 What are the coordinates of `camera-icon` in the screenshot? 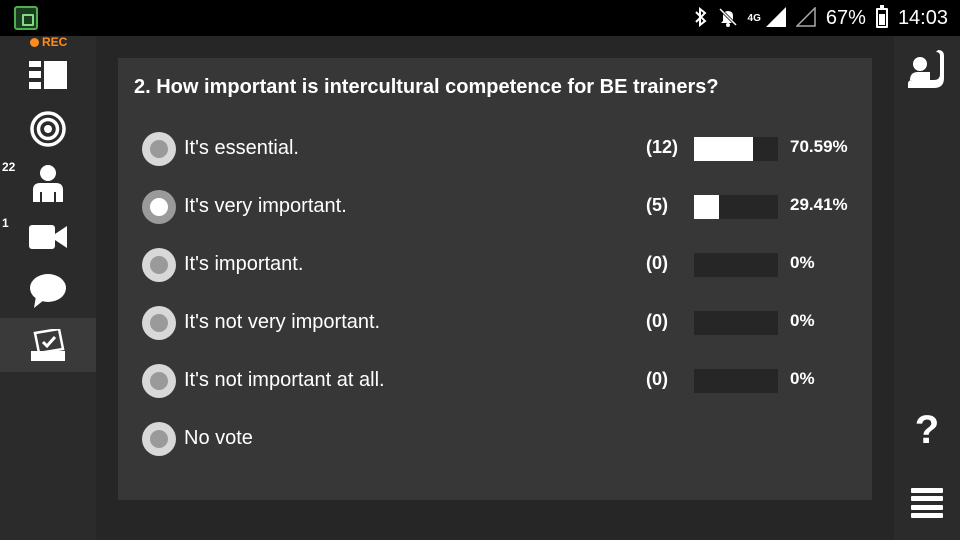 It's located at (48, 237).